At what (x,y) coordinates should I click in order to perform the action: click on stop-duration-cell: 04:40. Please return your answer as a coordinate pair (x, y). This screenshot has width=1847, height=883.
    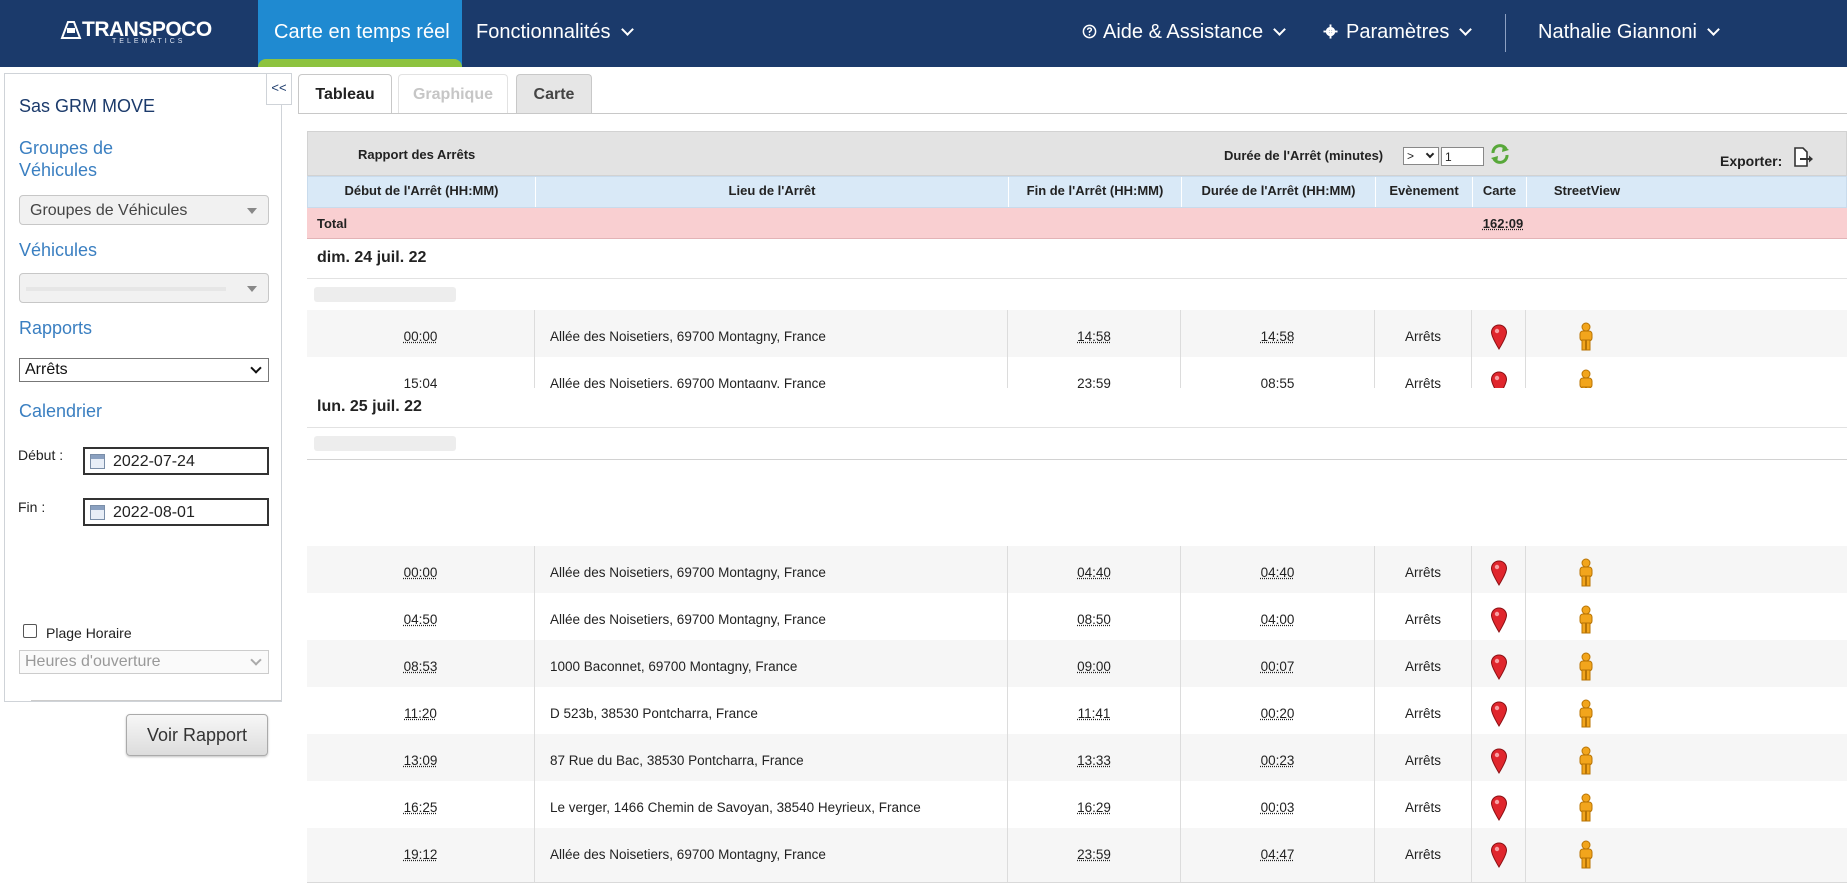
    Looking at the image, I should click on (1278, 573).